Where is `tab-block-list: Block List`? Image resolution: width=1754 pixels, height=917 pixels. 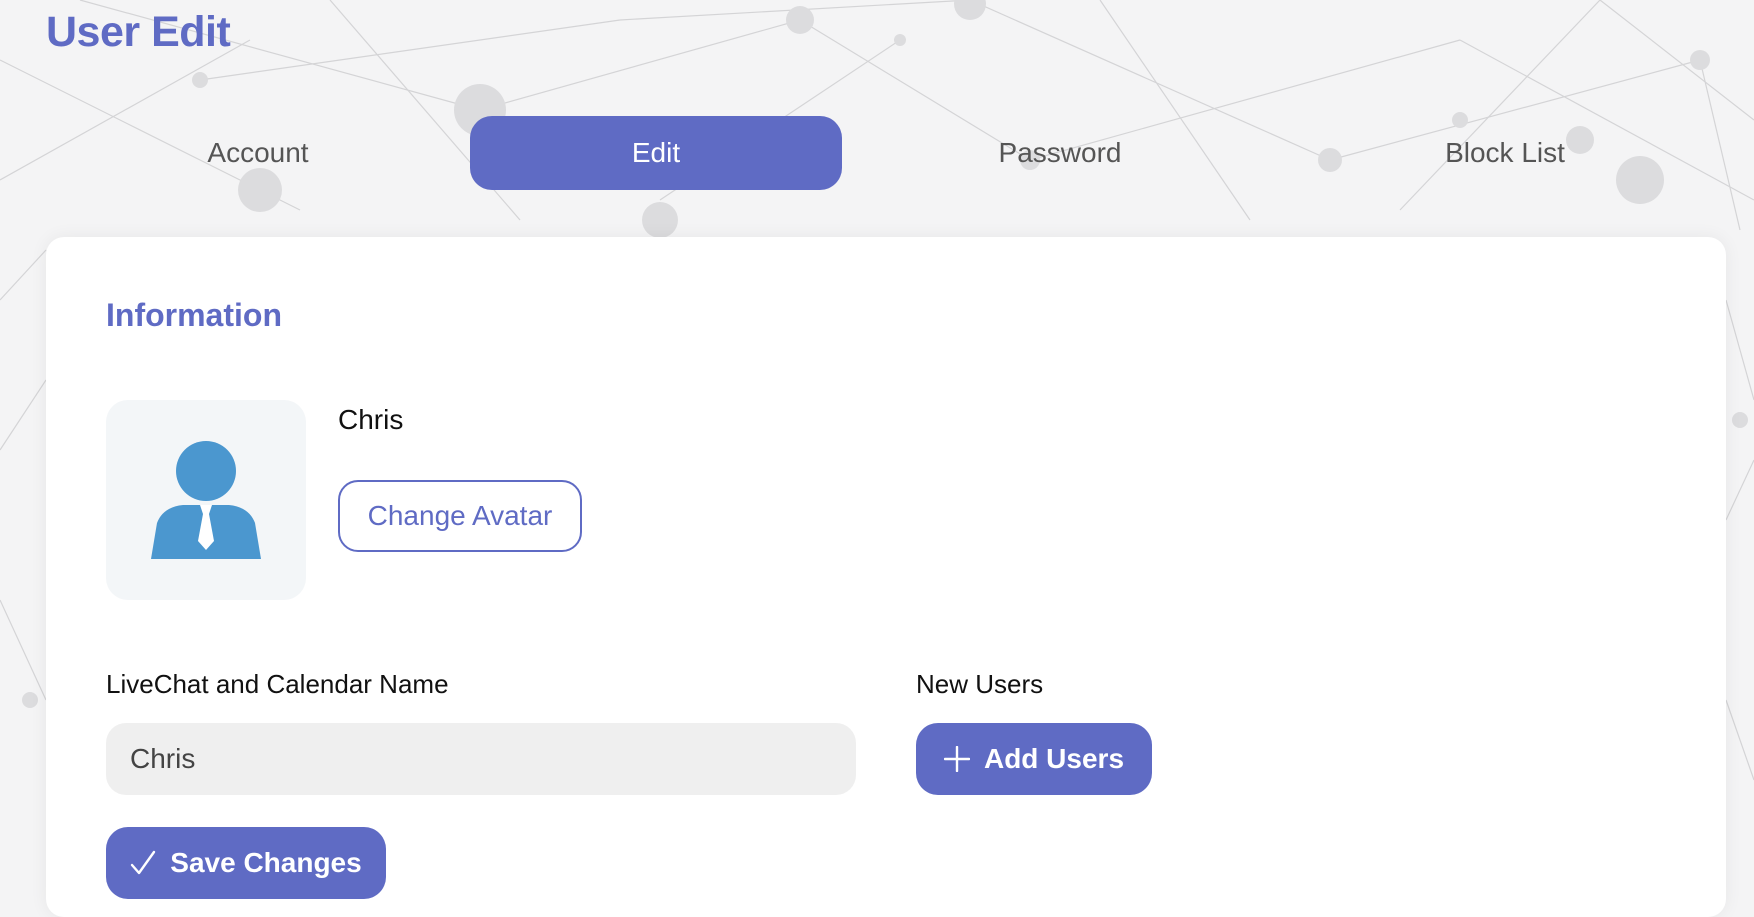 tab-block-list: Block List is located at coordinates (1505, 153).